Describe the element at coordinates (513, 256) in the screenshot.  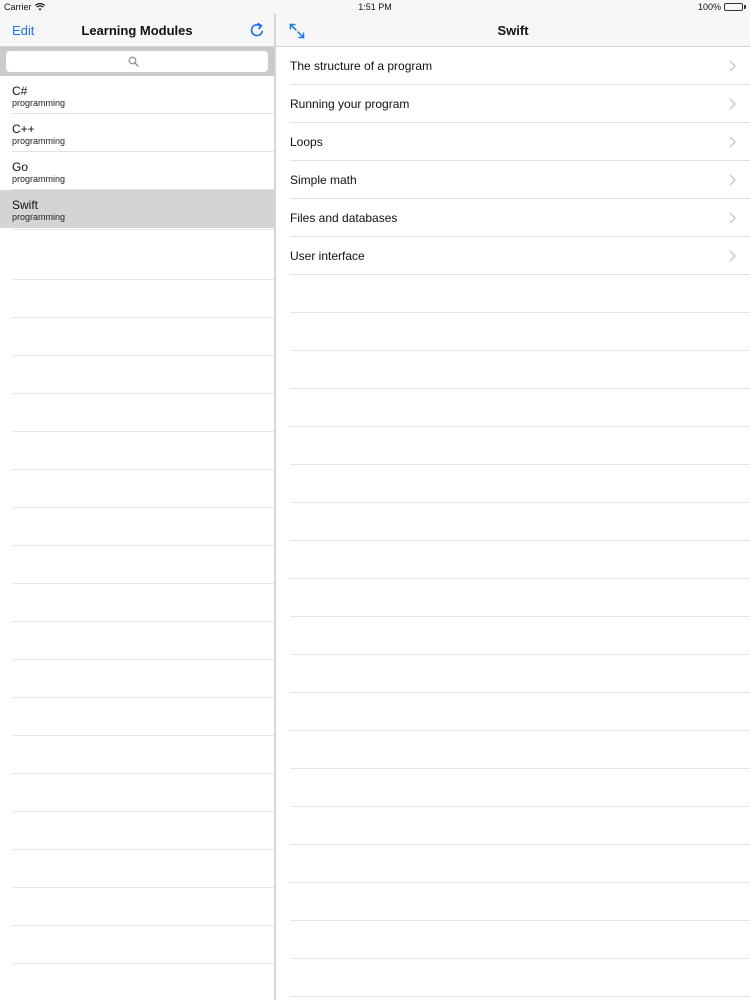
I see `topic-item: User interface` at that location.